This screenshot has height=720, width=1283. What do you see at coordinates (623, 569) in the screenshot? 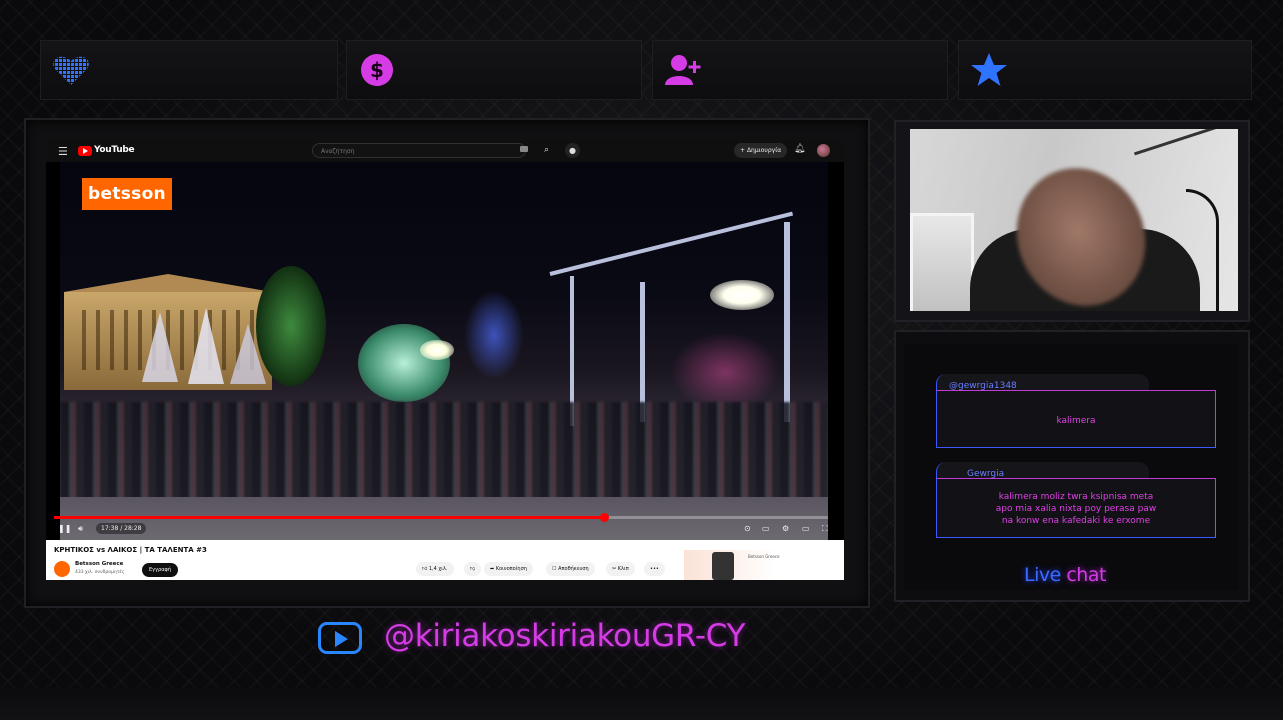
I see `clip-label: Κλιπ` at bounding box center [623, 569].